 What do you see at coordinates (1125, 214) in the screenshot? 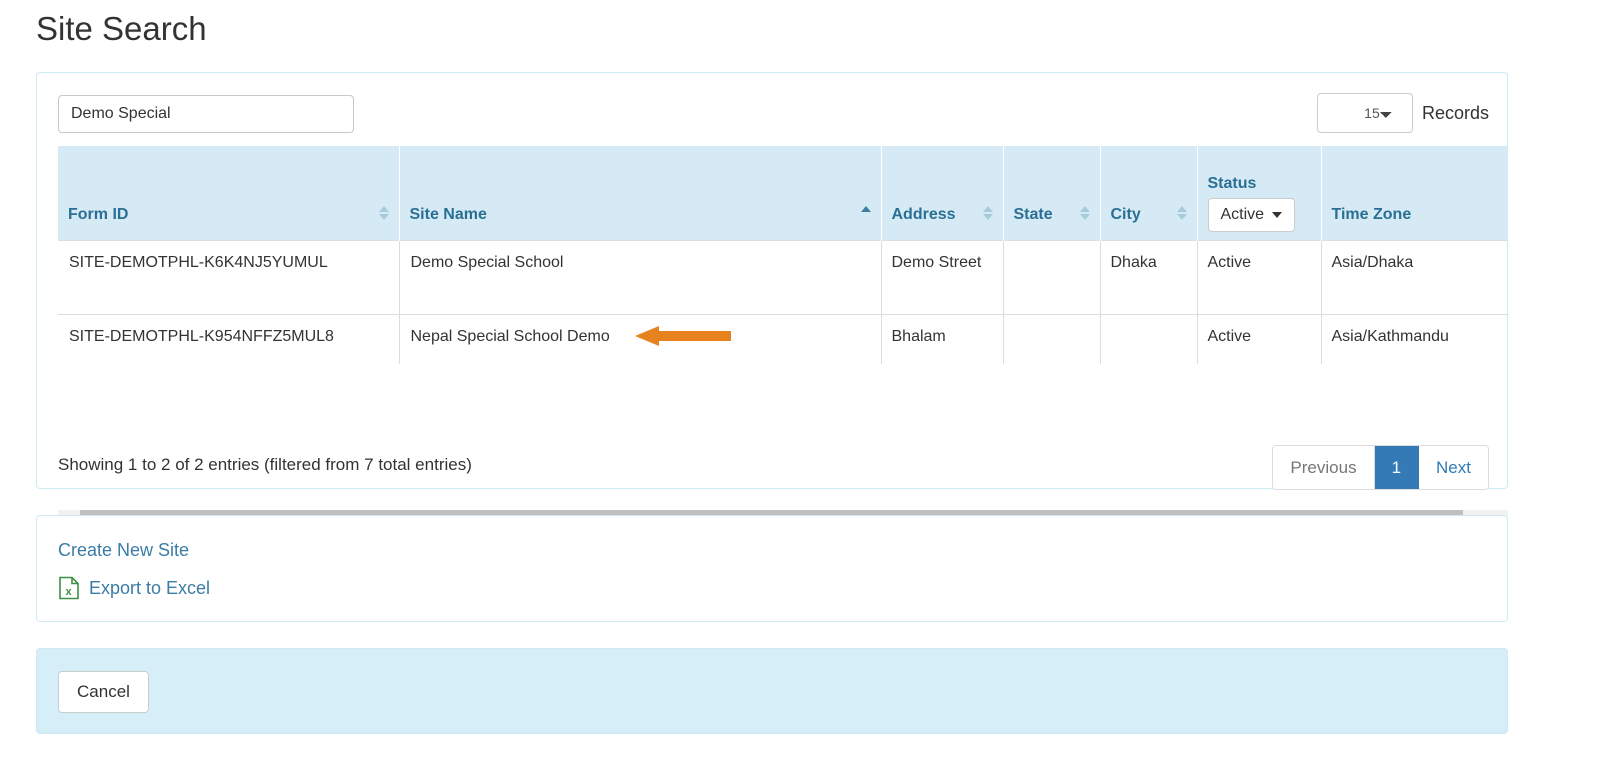
I see `column-label: City` at bounding box center [1125, 214].